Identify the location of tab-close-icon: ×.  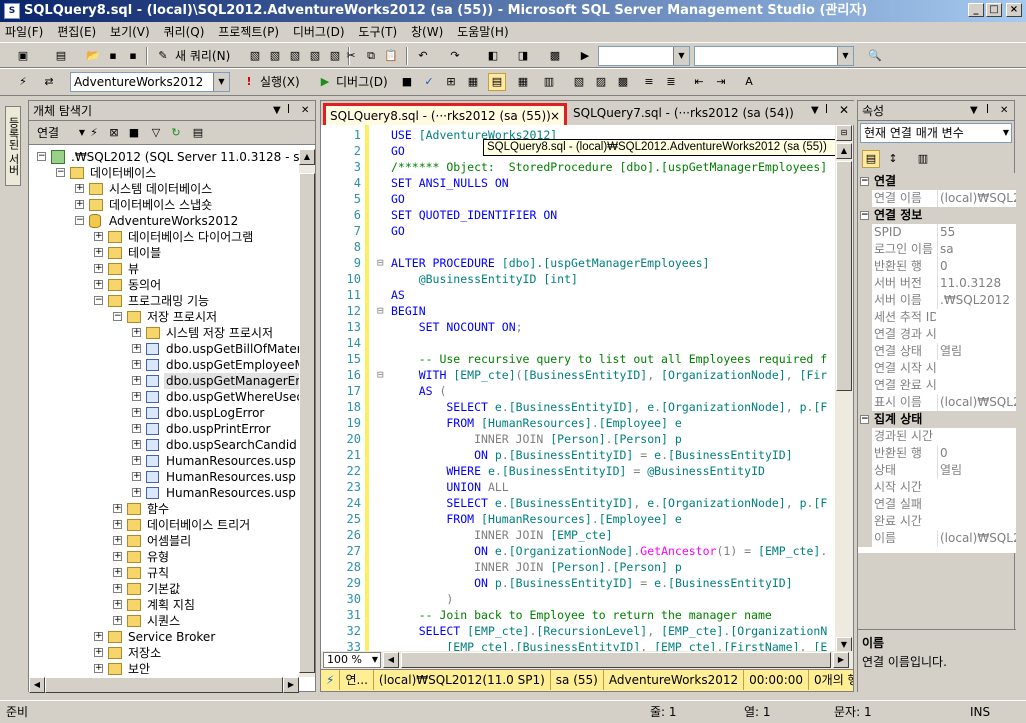
(555, 116).